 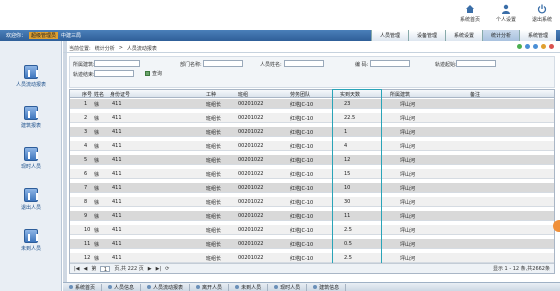 What do you see at coordinates (476, 63) in the screenshot?
I see `start-date-input` at bounding box center [476, 63].